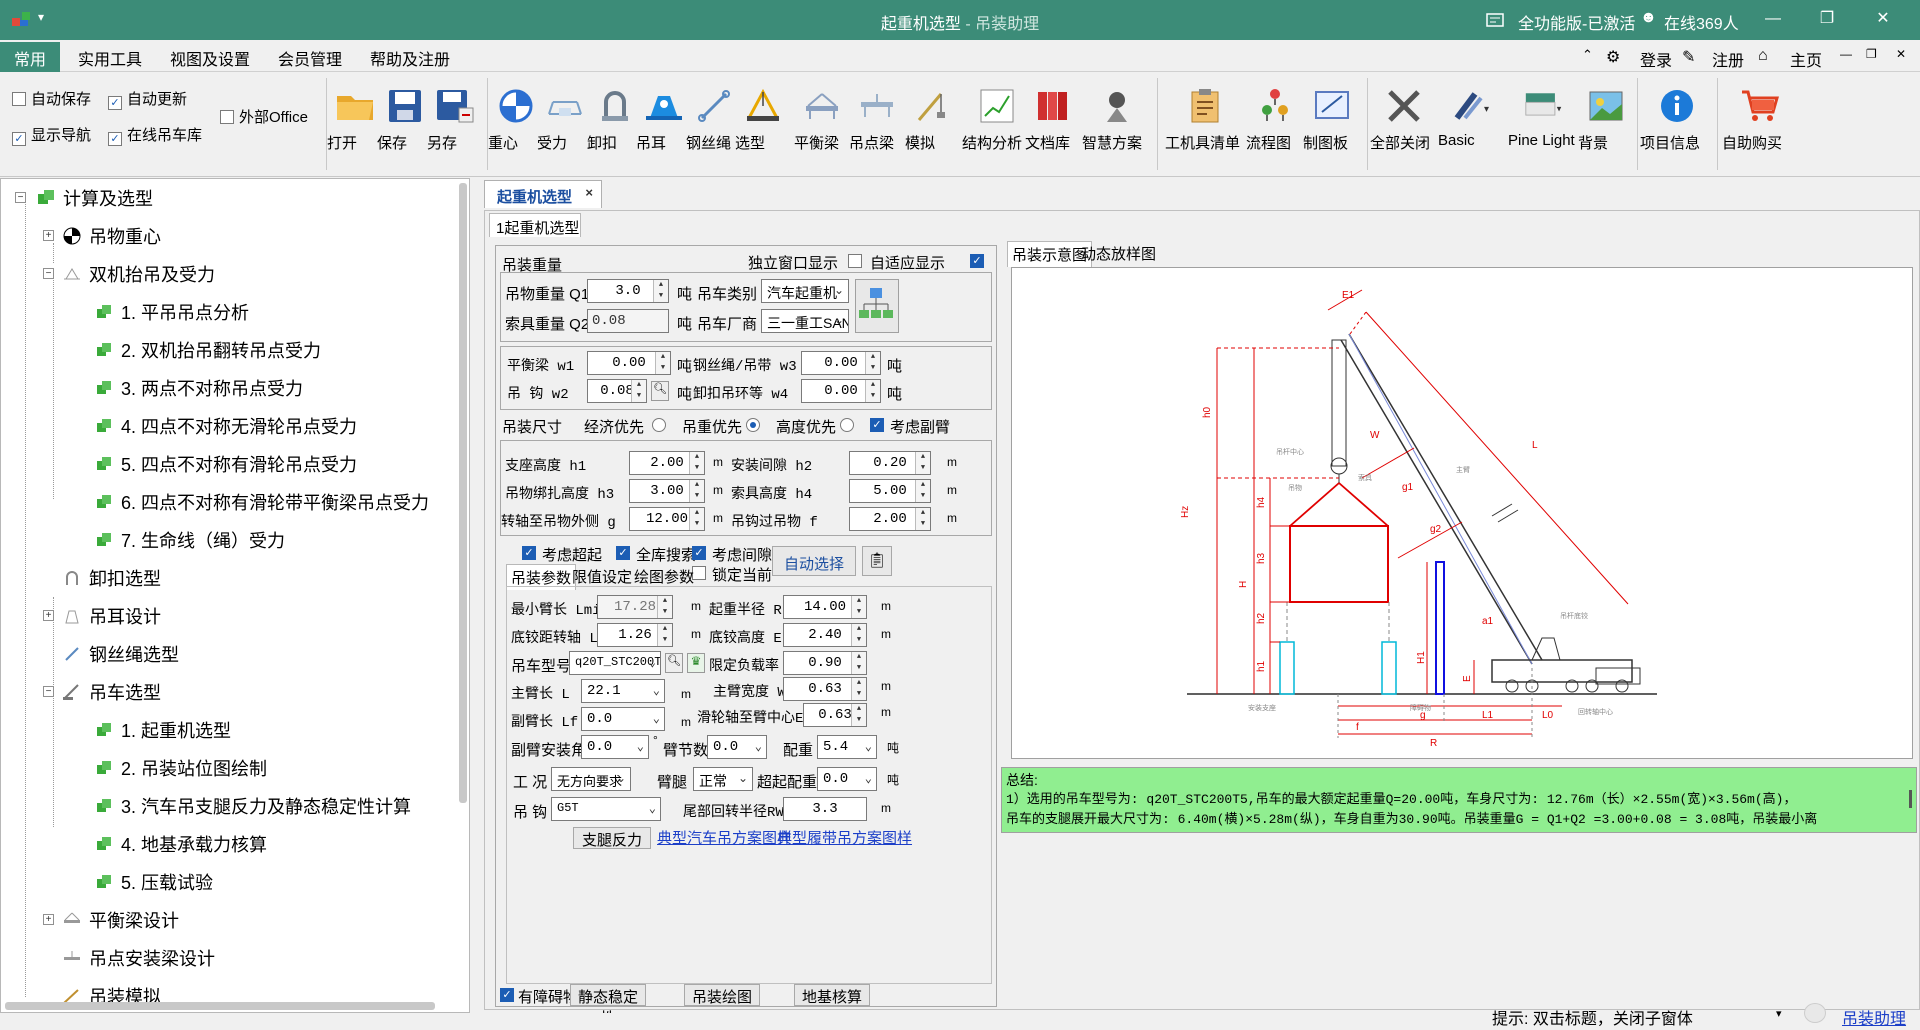 This screenshot has height=1030, width=1920. Describe the element at coordinates (1404, 119) in the screenshot. I see `close-all-button: 全部关闭` at that location.